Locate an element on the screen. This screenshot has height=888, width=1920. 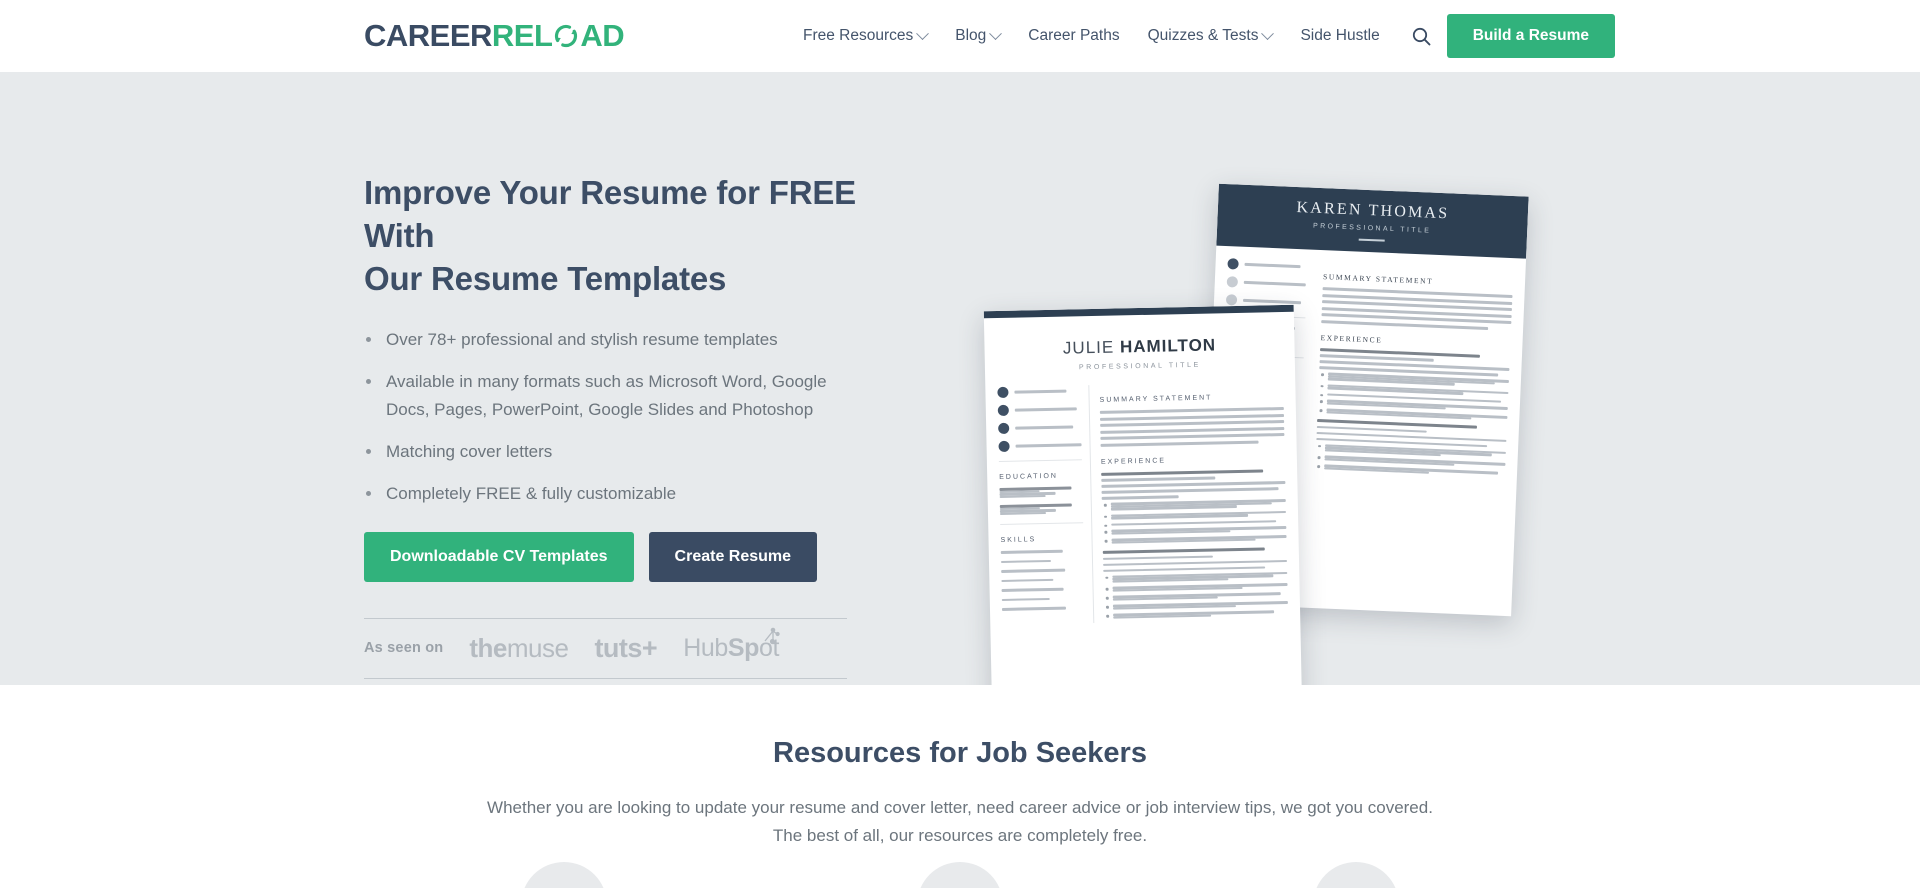
hero-title-line-2: Our Resume Templates is located at coordinates (545, 278).